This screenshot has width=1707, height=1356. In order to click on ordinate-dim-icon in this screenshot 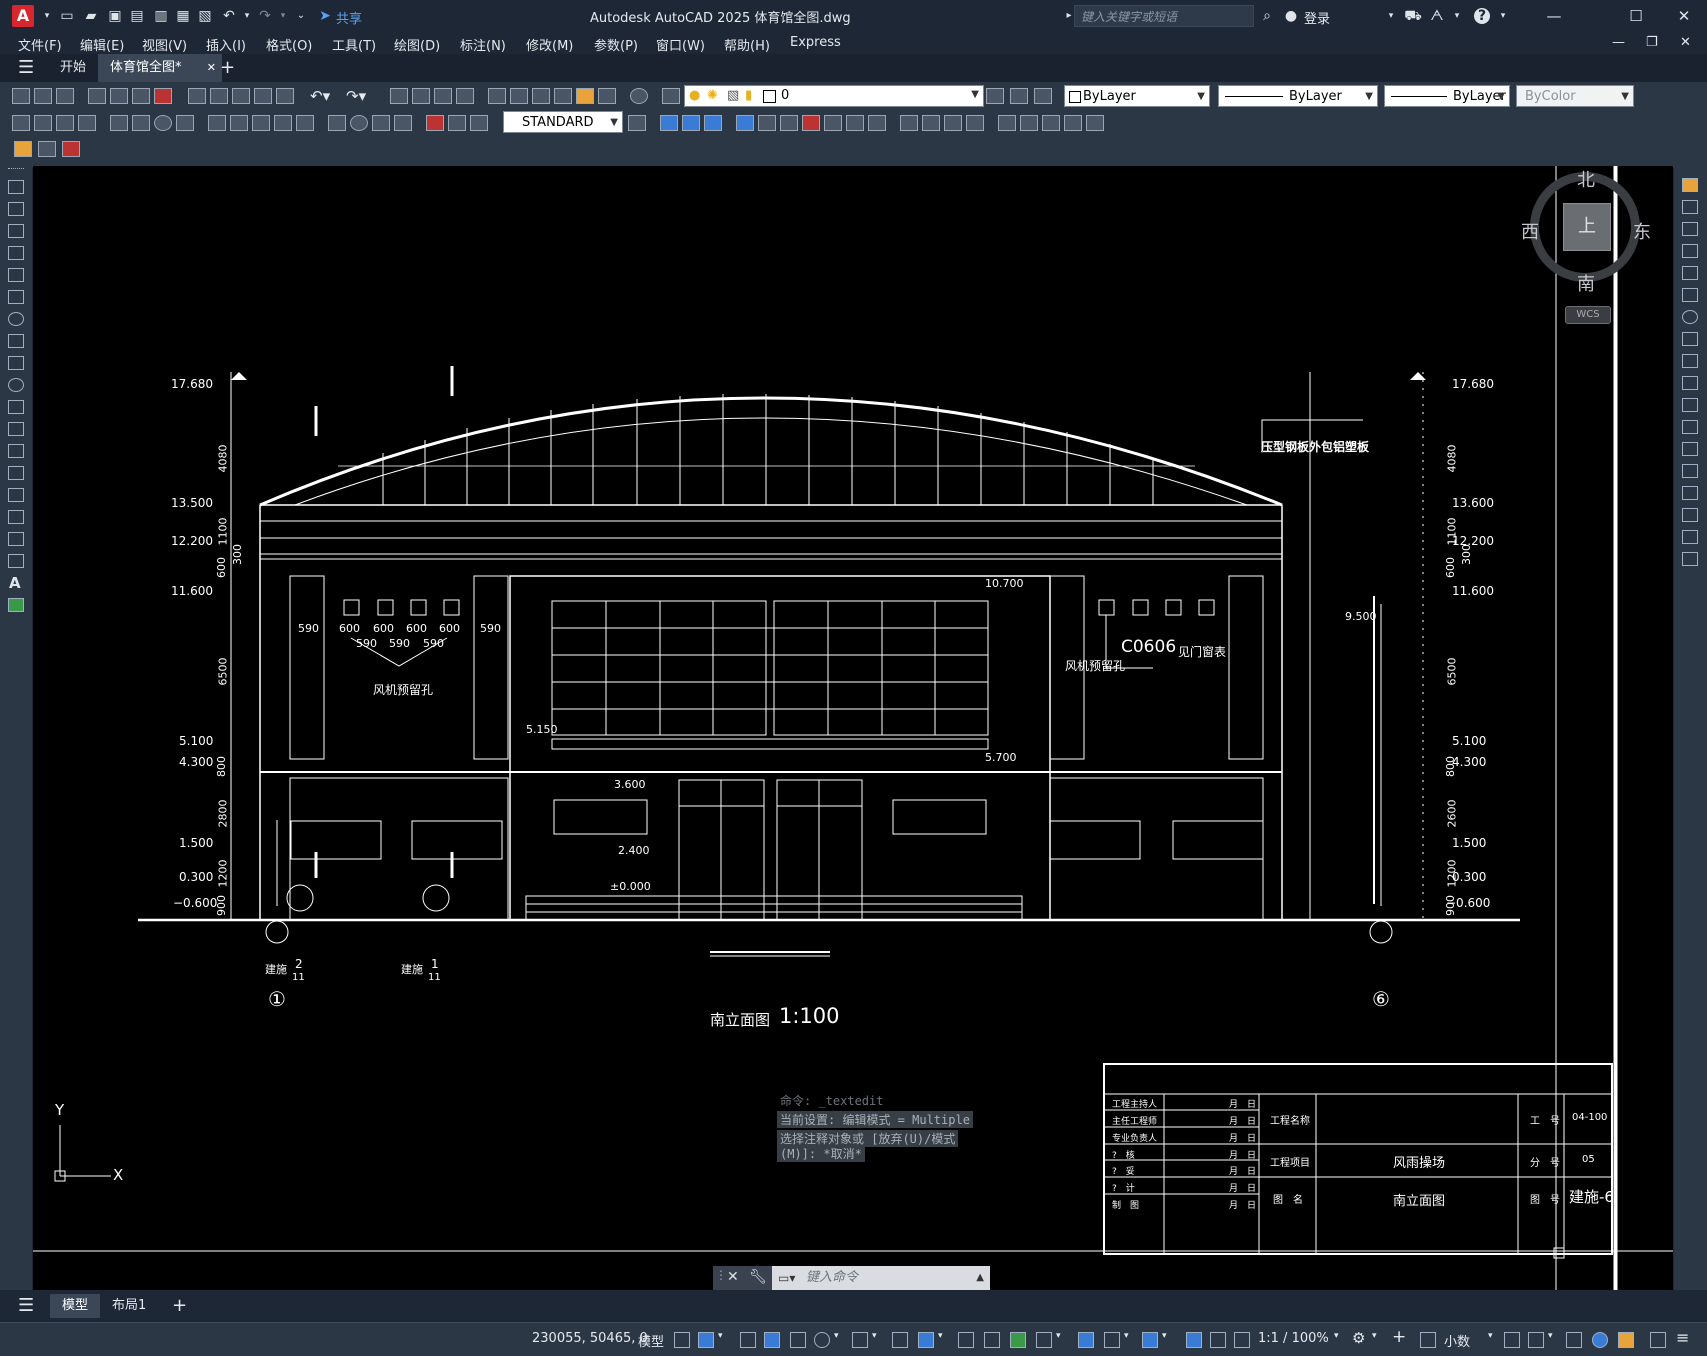, I will do `click(87, 123)`.